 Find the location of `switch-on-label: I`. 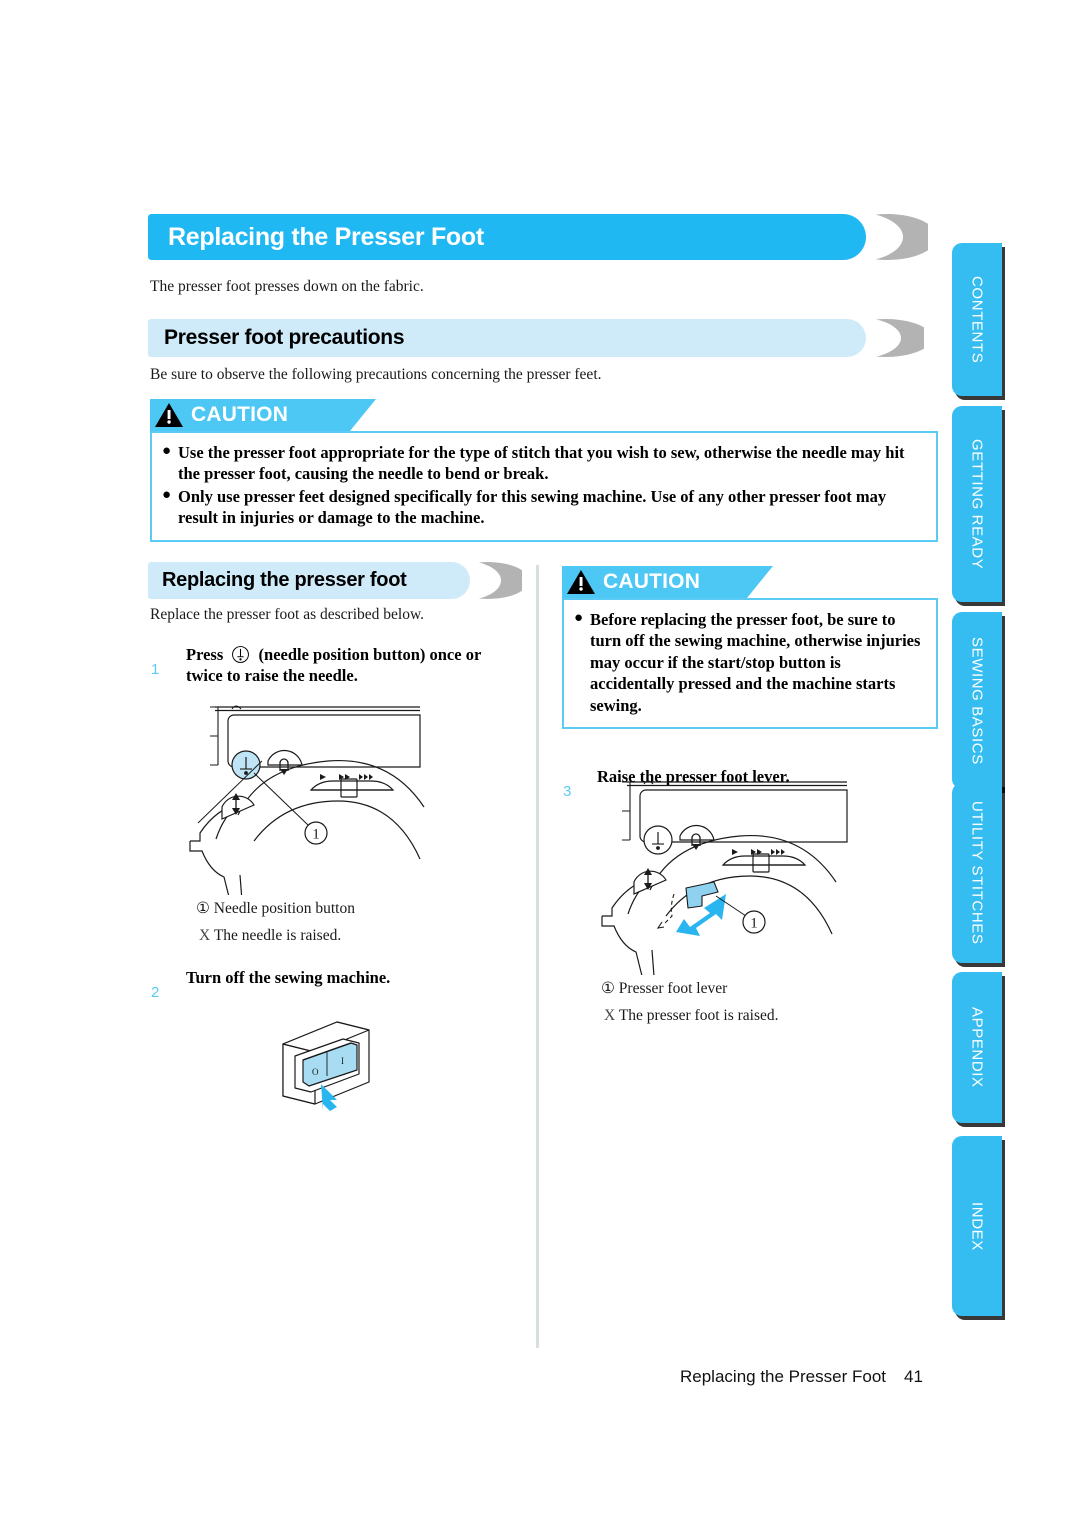

switch-on-label: I is located at coordinates (342, 1061).